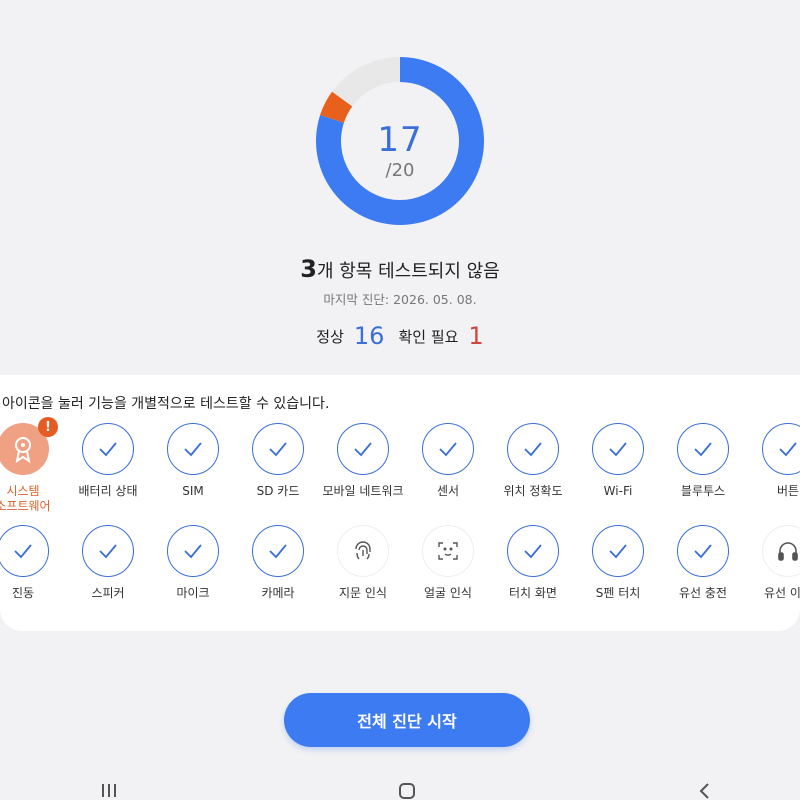 The width and height of the screenshot is (800, 800). I want to click on test-item-label: 유선 이어, so click(782, 593).